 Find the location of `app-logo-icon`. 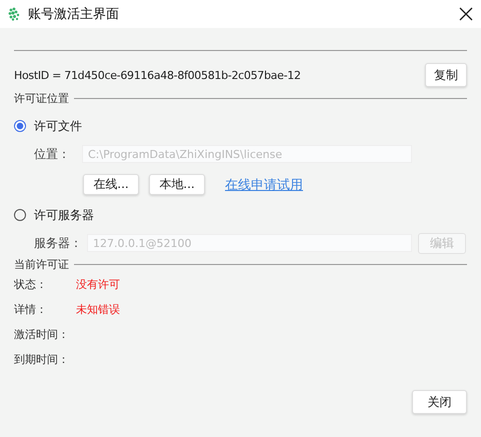

app-logo-icon is located at coordinates (14, 14).